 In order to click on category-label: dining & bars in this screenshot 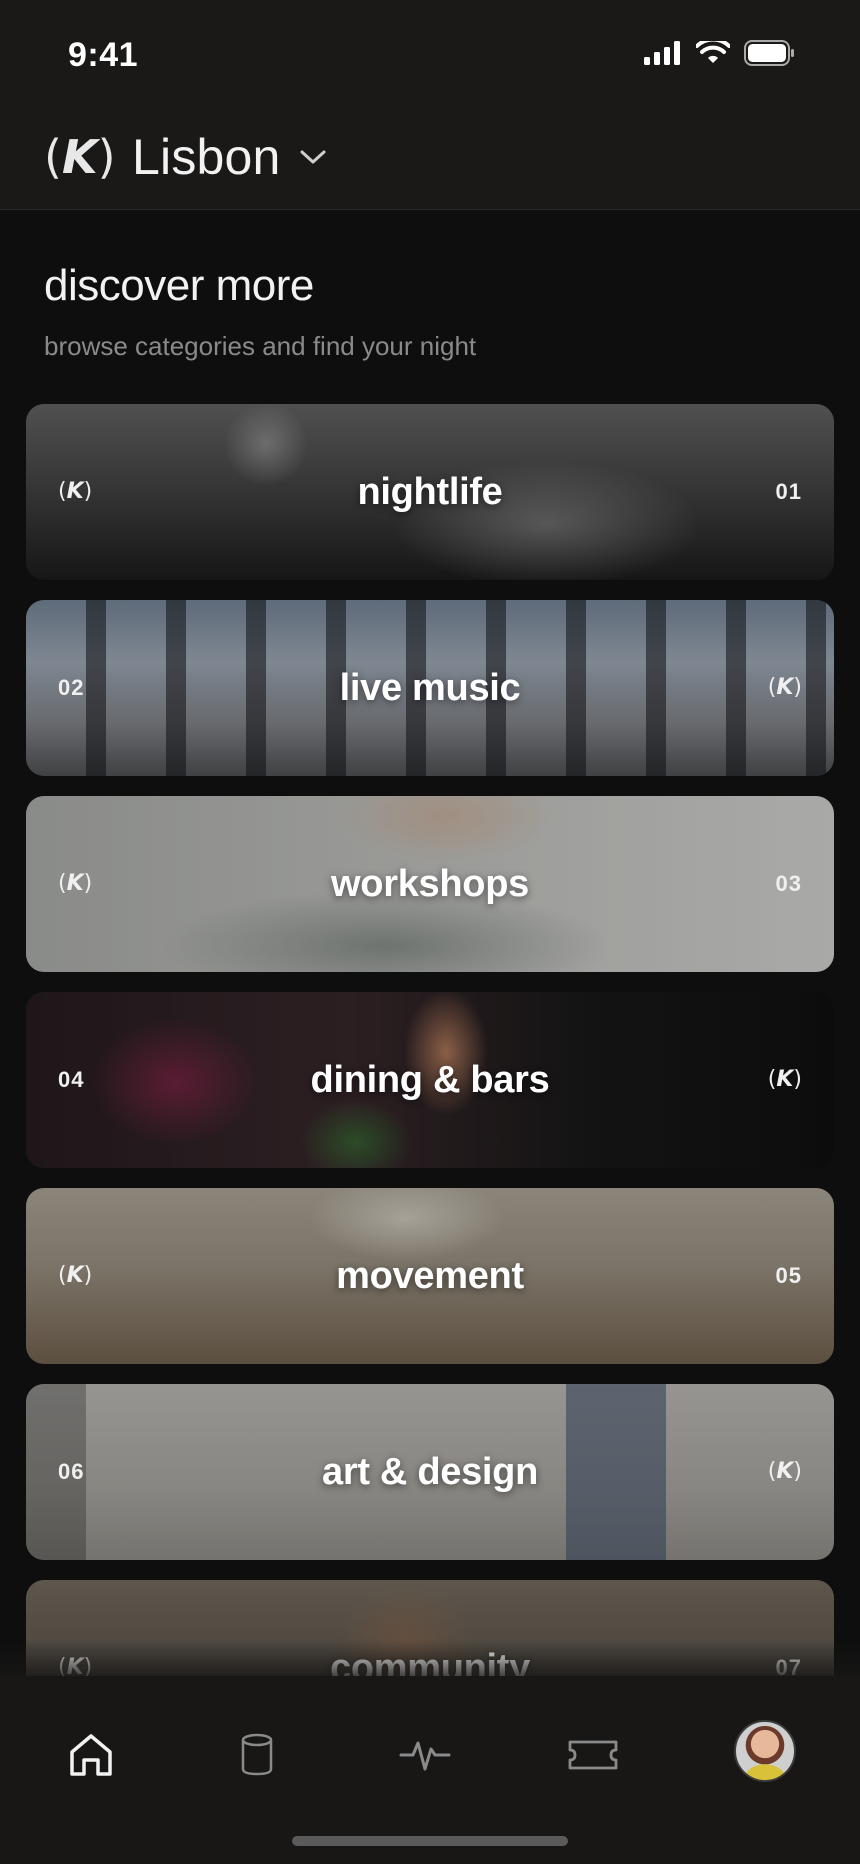, I will do `click(430, 1080)`.